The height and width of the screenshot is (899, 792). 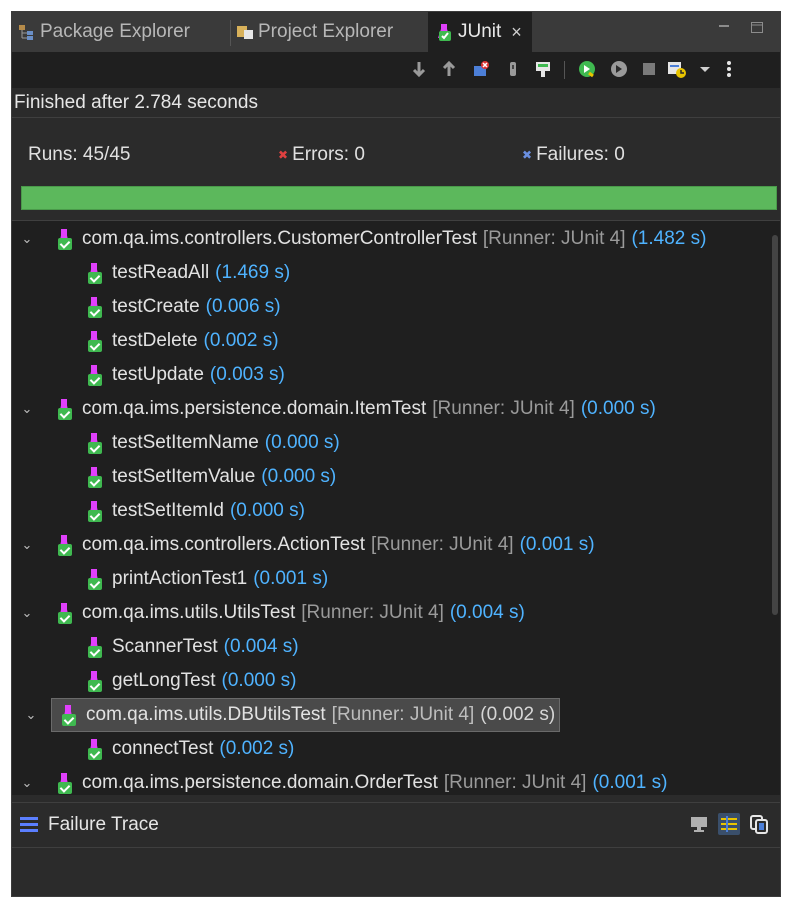 I want to click on test-case-row: printActionTest1 (0.001 s), so click(x=207, y=579).